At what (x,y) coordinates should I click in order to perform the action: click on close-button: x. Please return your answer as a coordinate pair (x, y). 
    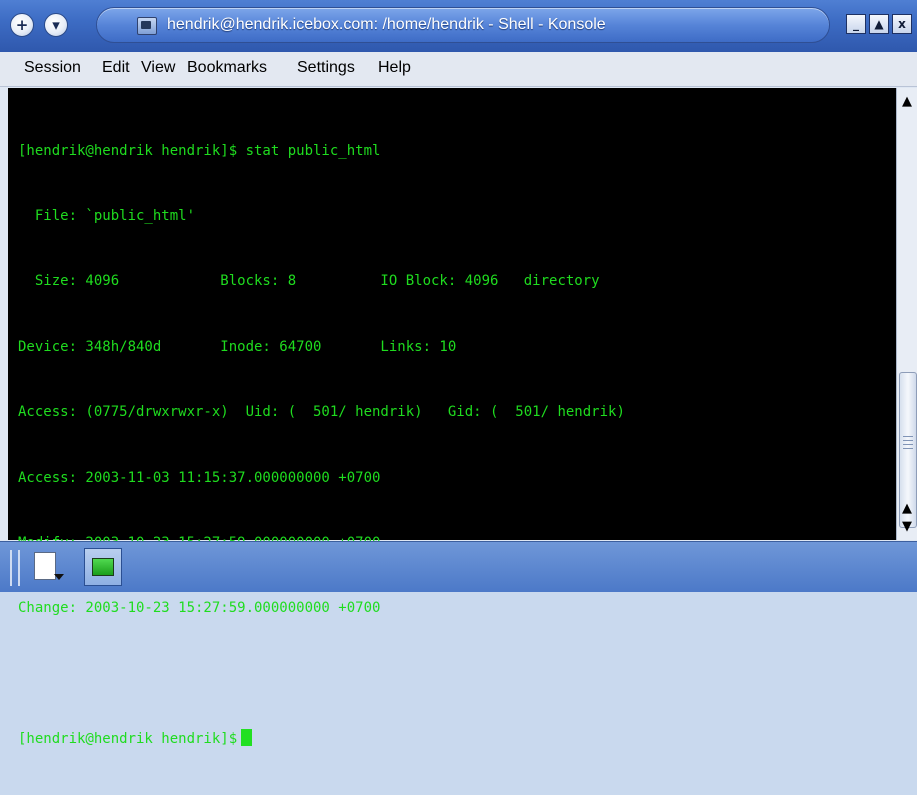
    Looking at the image, I should click on (902, 24).